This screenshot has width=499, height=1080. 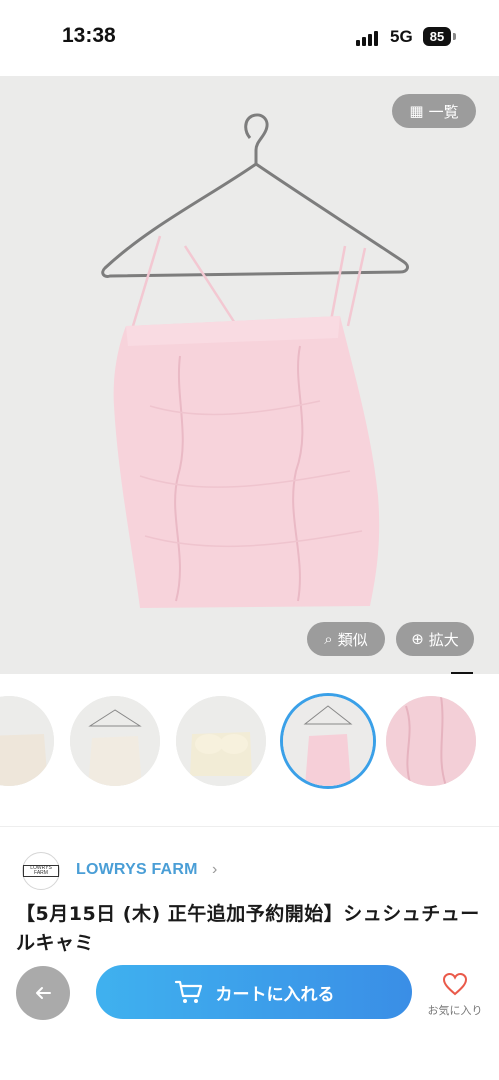 I want to click on add-to-cart-button: カートに入れる, so click(x=254, y=992).